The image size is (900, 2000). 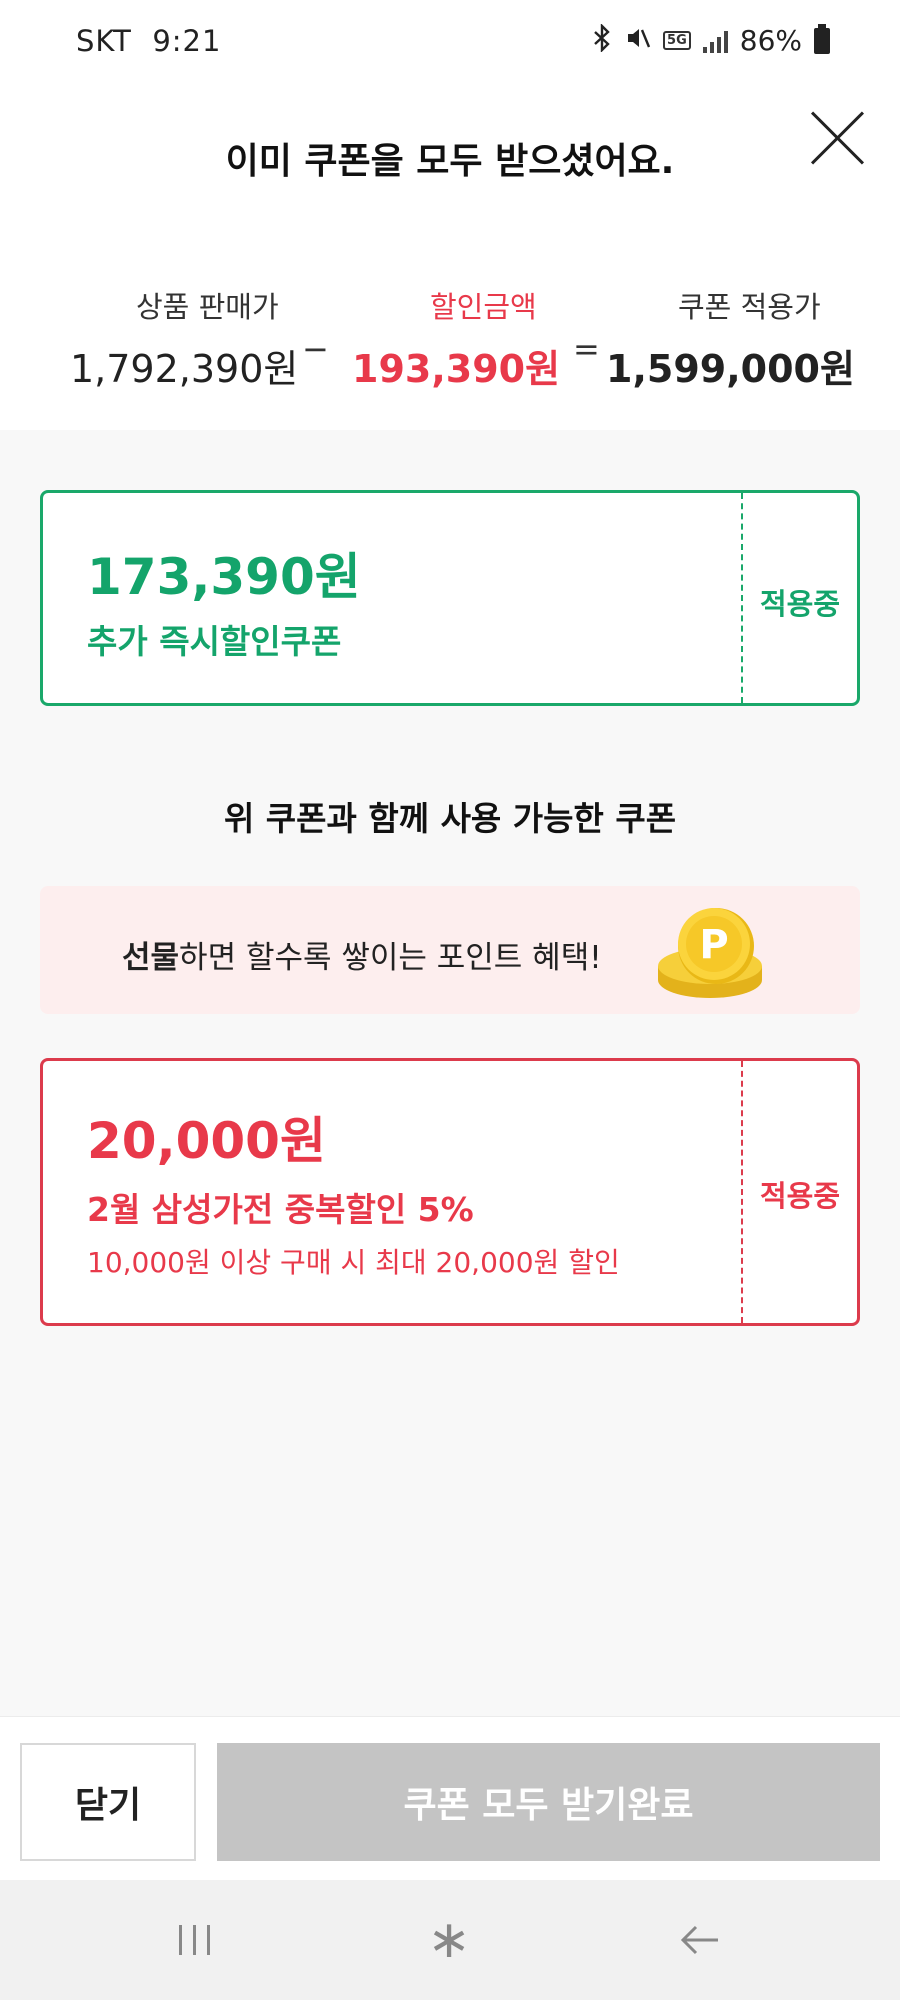 What do you see at coordinates (390, 958) in the screenshot?
I see `banner-rest-text: 하면 할수록 쌓이는 포인트 혜택!` at bounding box center [390, 958].